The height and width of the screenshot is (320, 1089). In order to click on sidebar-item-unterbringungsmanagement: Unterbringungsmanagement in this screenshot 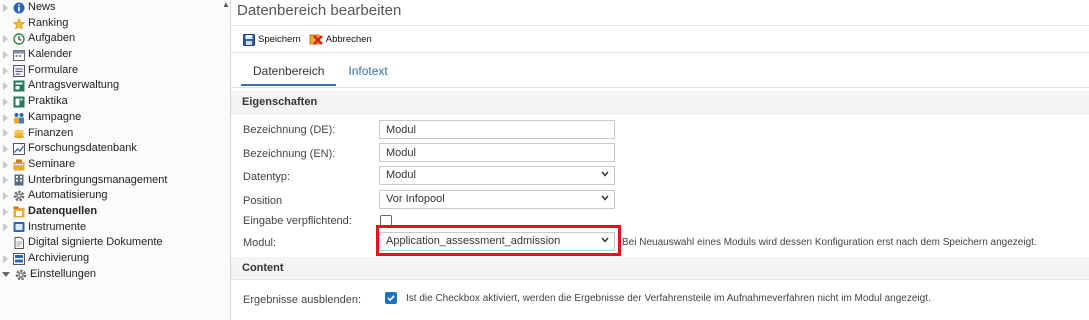, I will do `click(83, 181)`.